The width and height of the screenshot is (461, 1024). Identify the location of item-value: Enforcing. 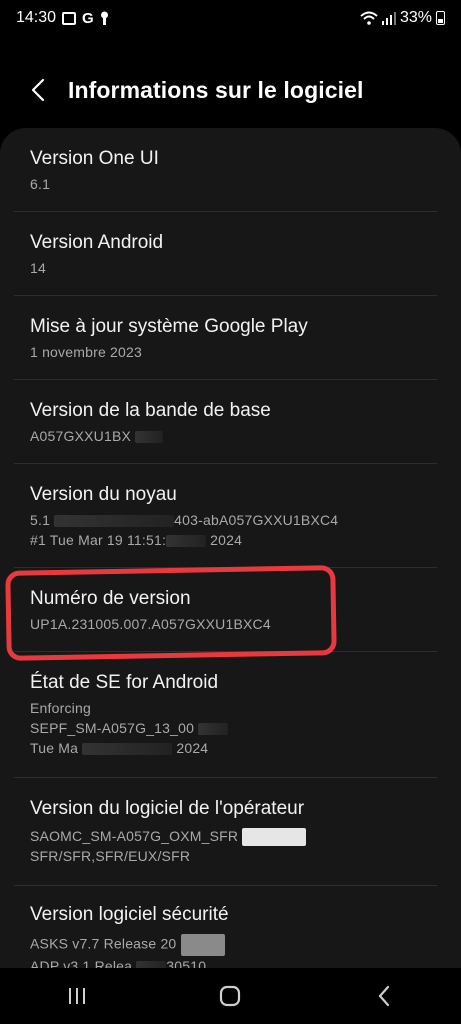
(60, 708).